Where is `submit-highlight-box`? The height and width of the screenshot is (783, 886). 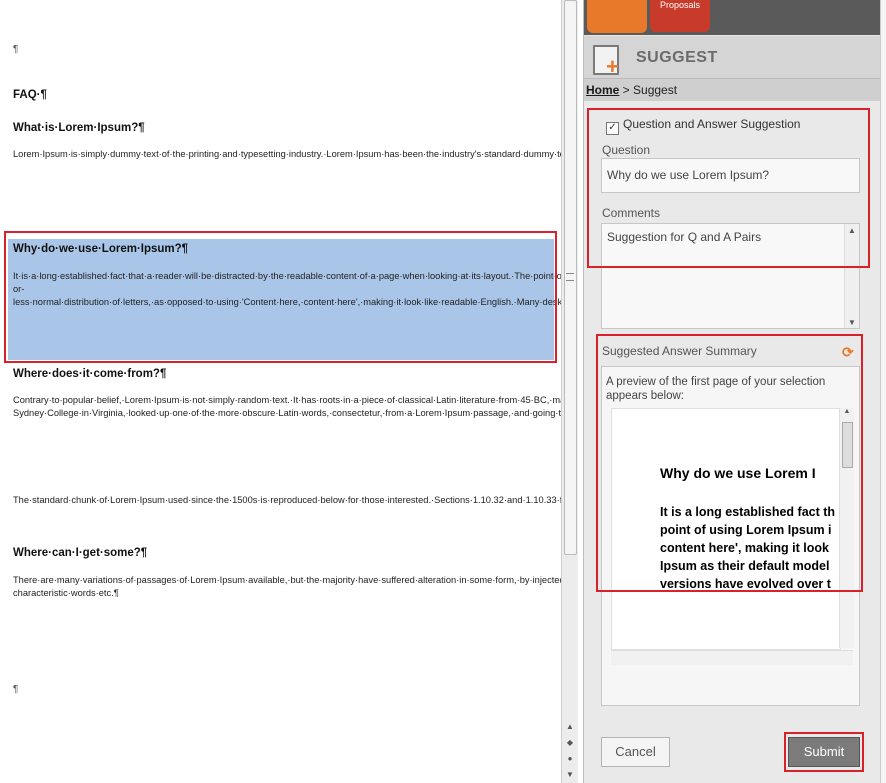
submit-highlight-box is located at coordinates (824, 752).